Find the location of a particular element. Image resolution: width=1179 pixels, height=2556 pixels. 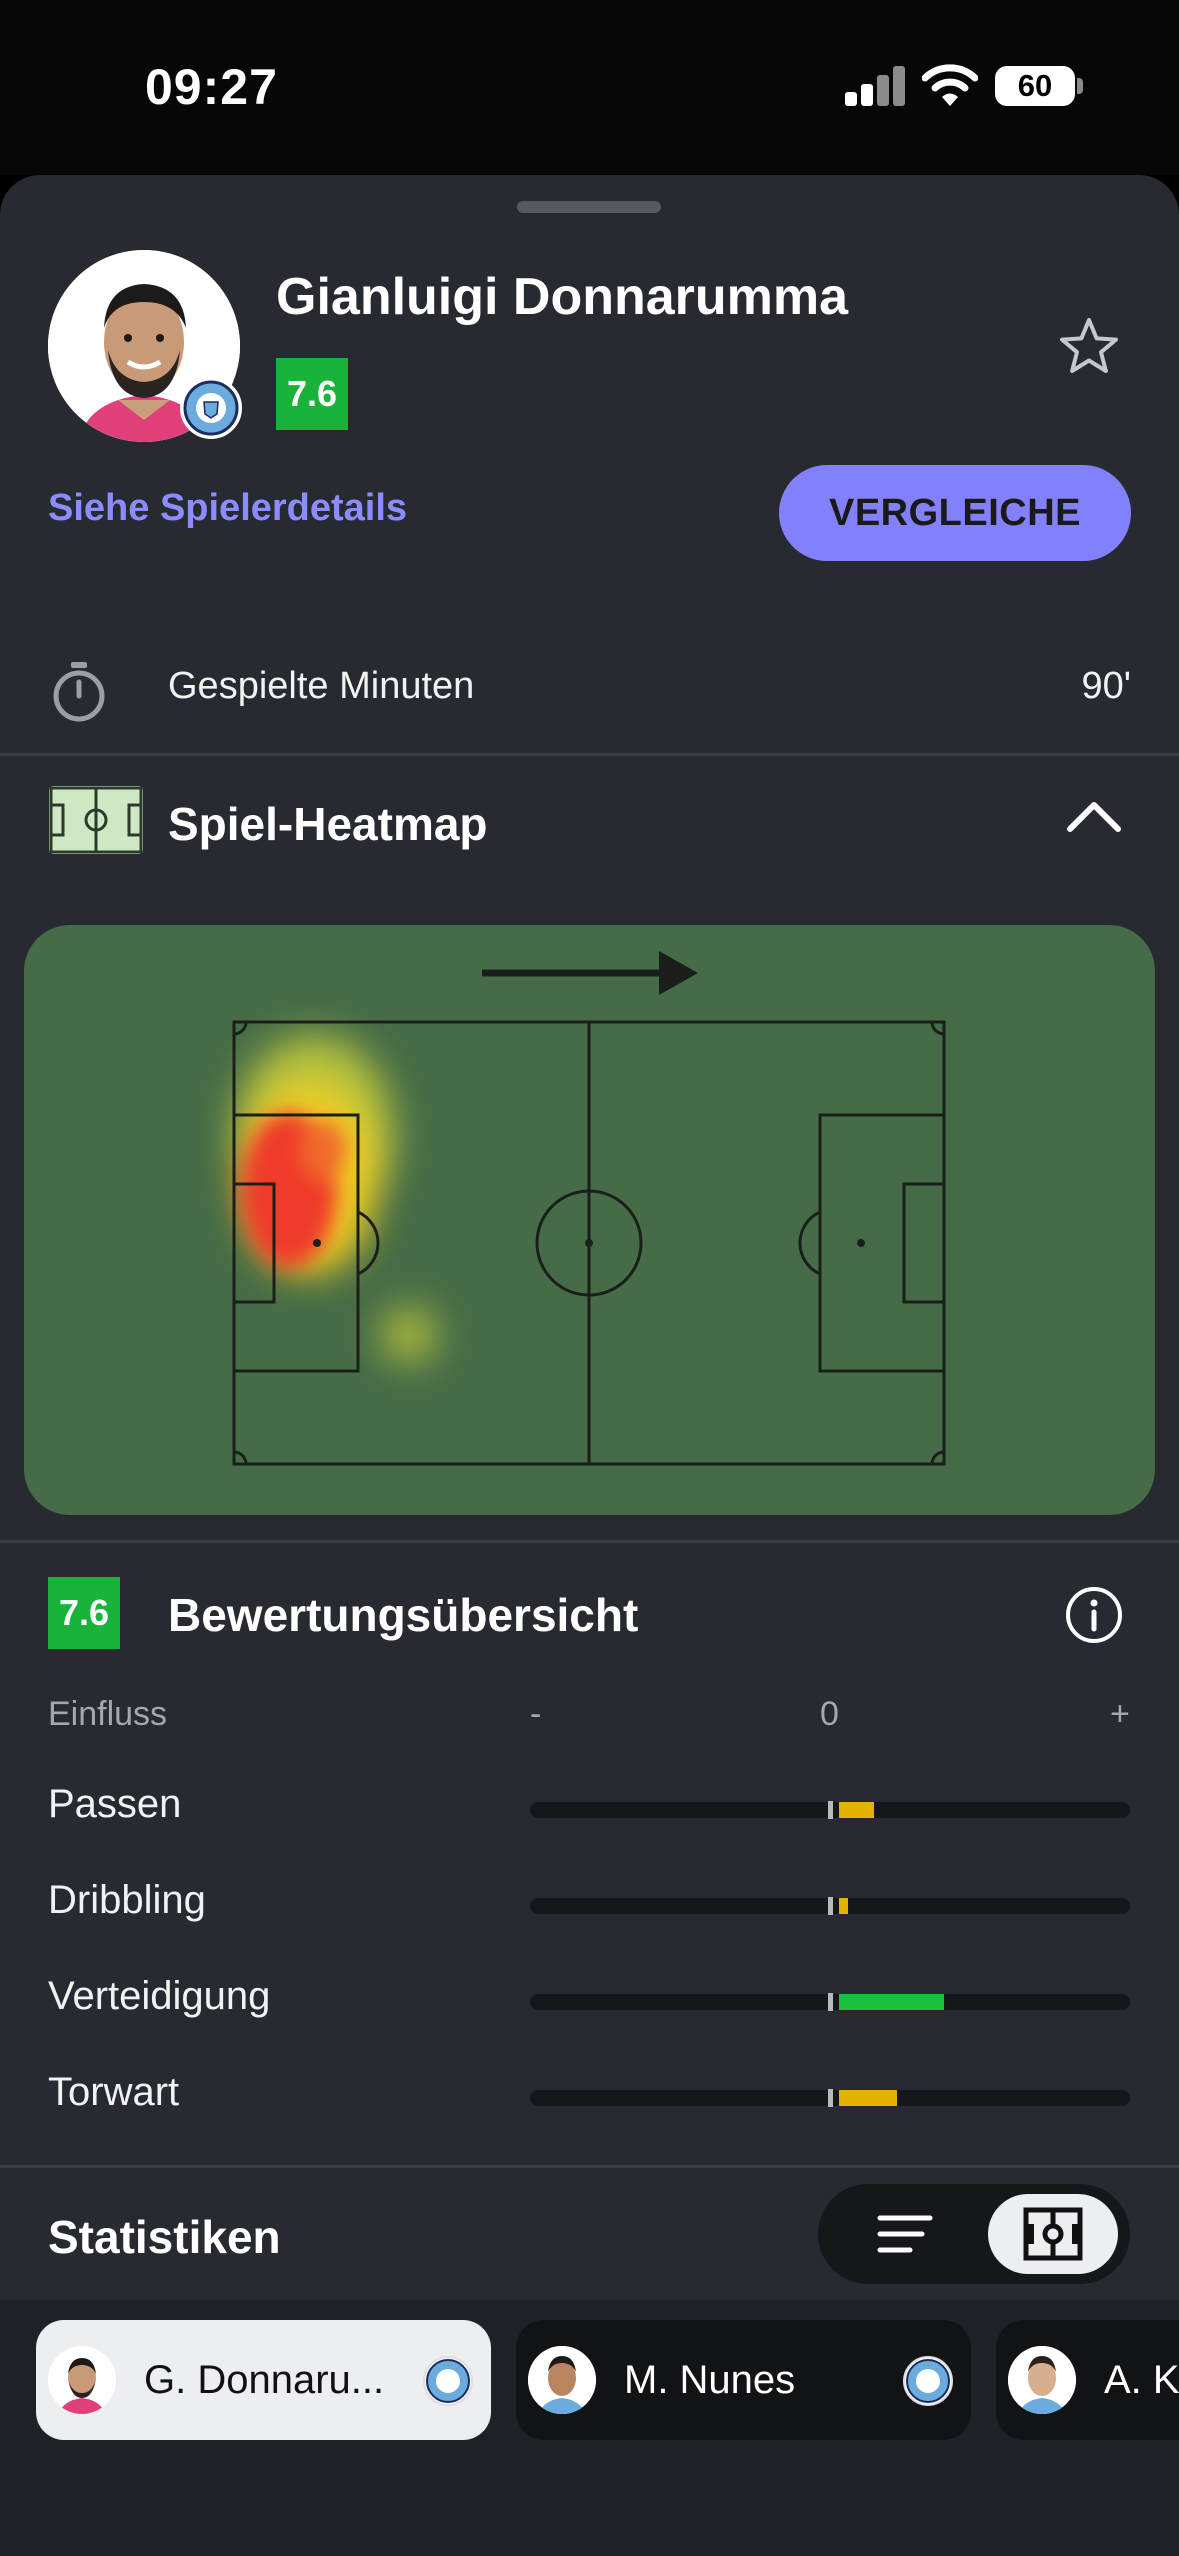

list-view-button is located at coordinates (903, 2234).